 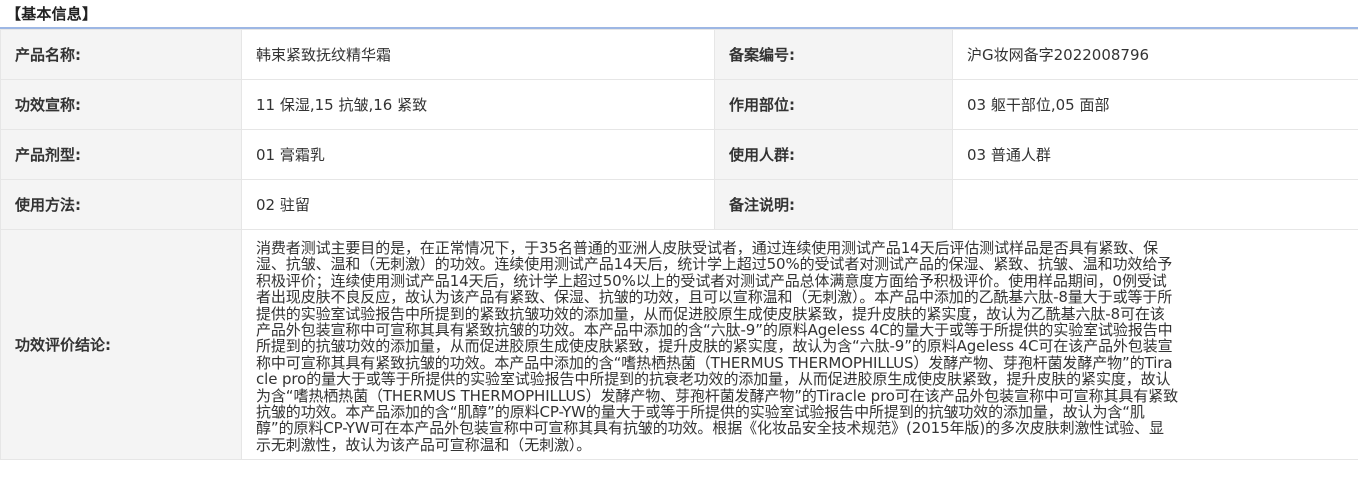 What do you see at coordinates (121, 54) in the screenshot?
I see `product-name-label: 产品名称:` at bounding box center [121, 54].